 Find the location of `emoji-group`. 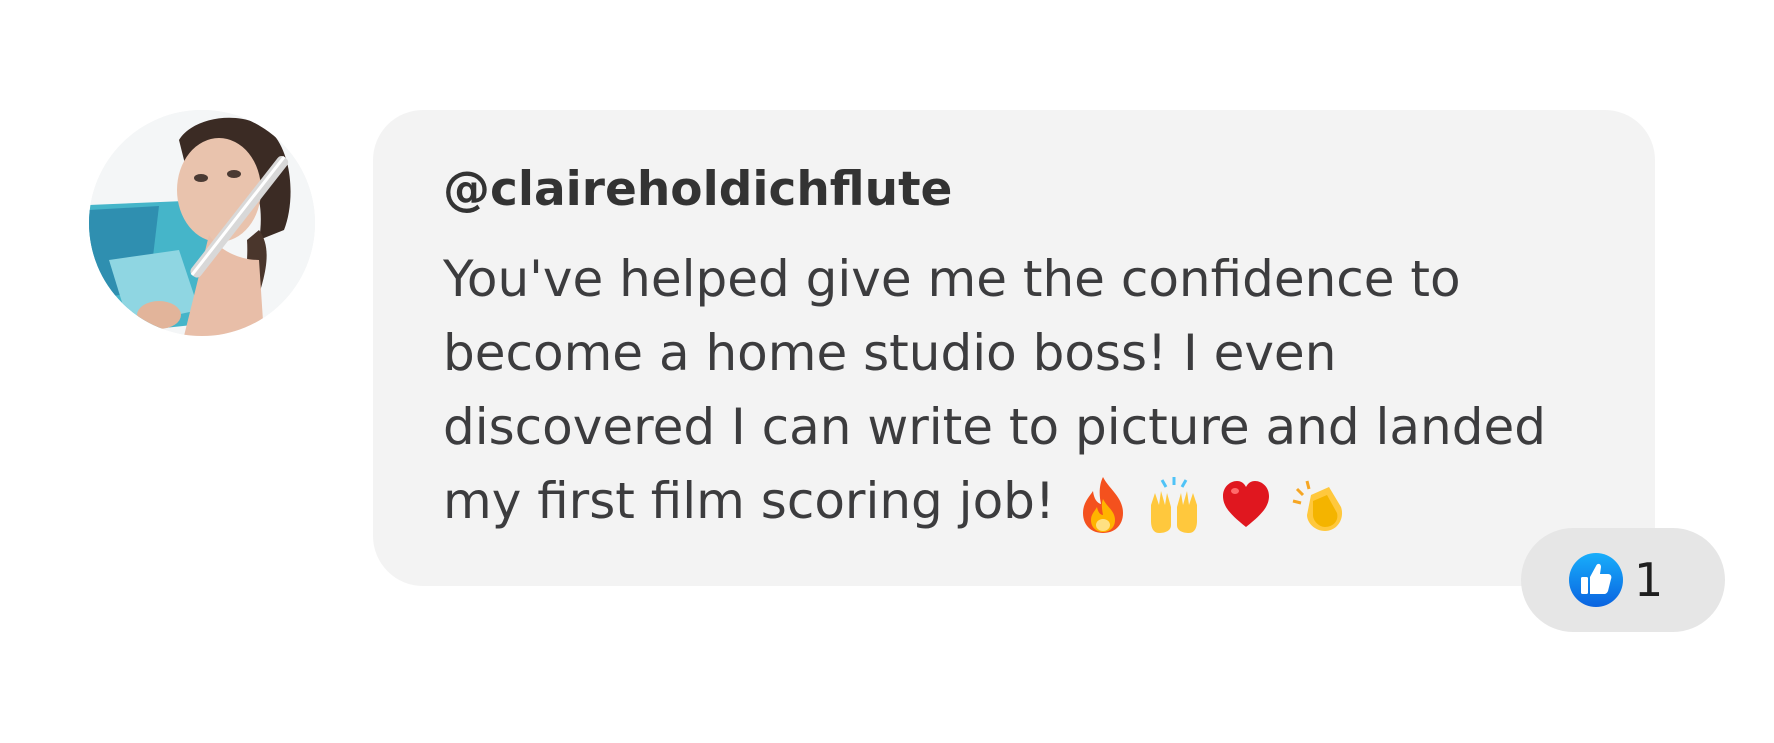

emoji-group is located at coordinates (1215, 505).